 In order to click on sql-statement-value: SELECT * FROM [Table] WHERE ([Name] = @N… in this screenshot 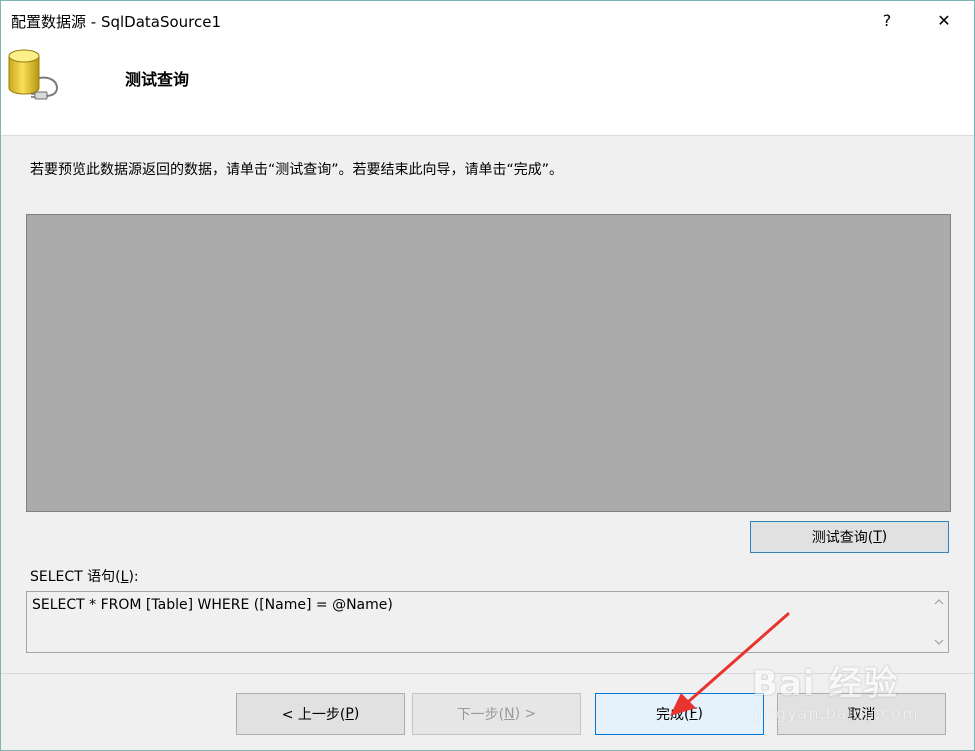, I will do `click(212, 605)`.